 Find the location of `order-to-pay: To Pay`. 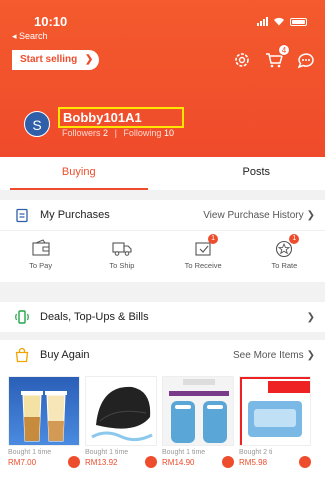

order-to-pay: To Pay is located at coordinates (40, 256).